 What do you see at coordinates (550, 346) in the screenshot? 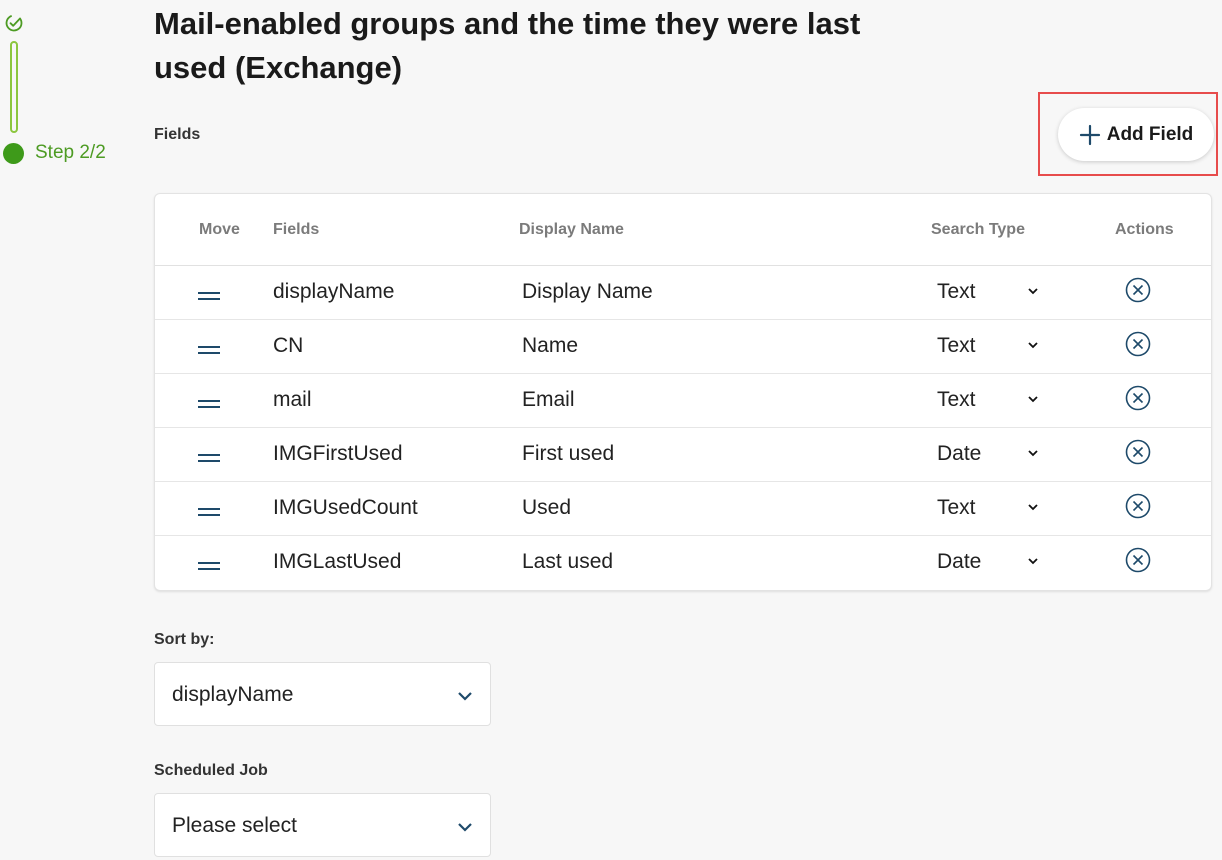
I see `display-name-input: Name` at bounding box center [550, 346].